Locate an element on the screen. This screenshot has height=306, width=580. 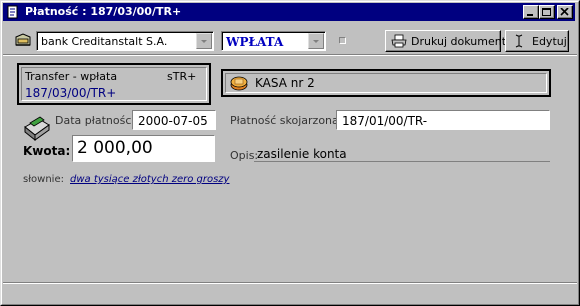
description-field: zasilenie konta is located at coordinates (402, 152).